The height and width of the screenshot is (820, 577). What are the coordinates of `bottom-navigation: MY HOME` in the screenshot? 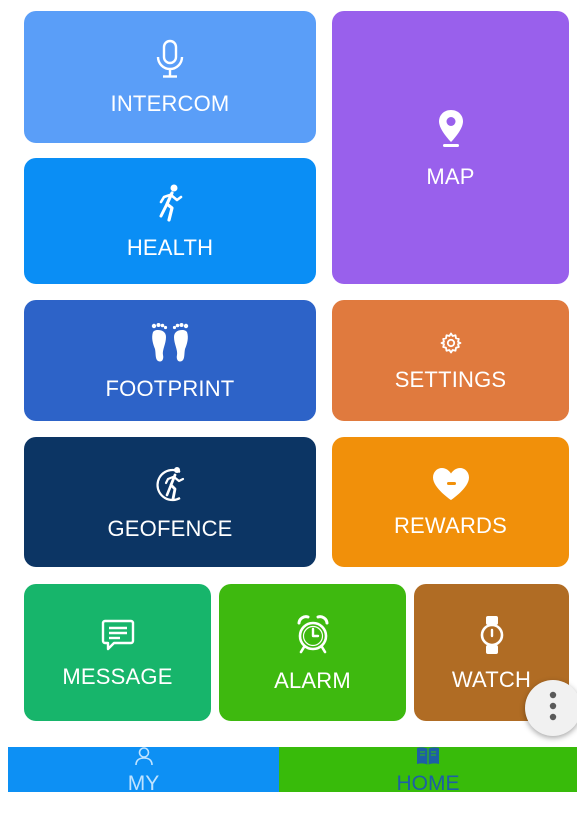 It's located at (292, 770).